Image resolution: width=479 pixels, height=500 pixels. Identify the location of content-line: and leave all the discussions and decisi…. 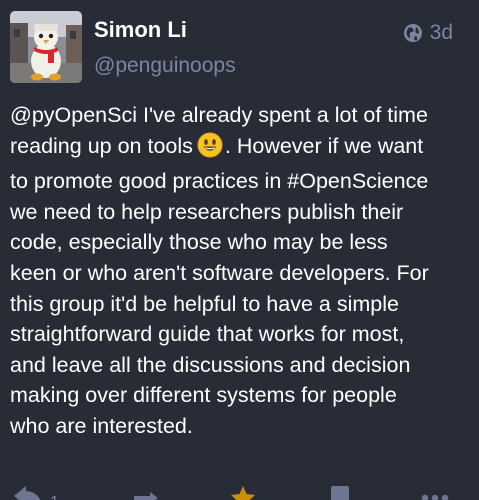
(210, 364).